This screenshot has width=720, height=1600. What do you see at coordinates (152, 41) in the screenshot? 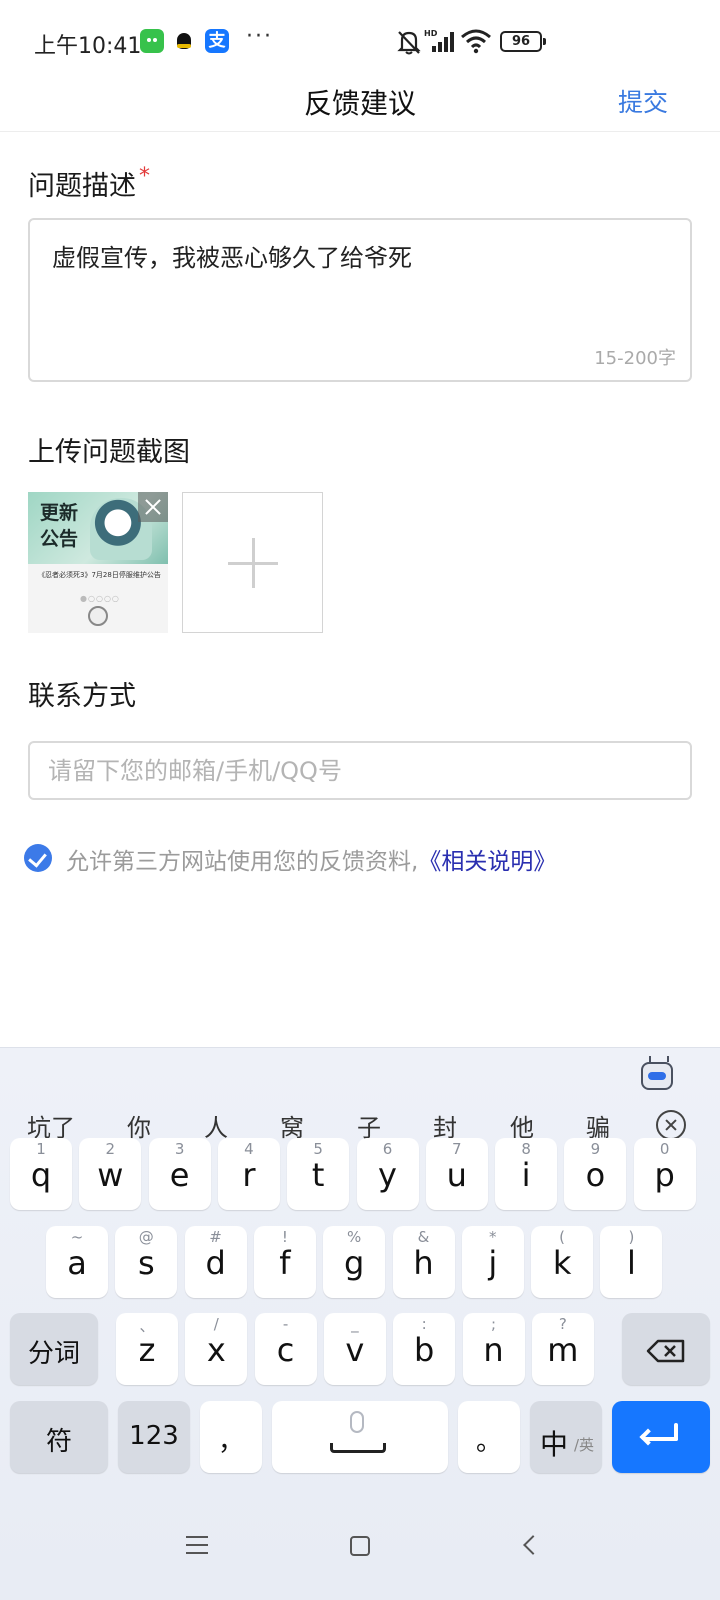
I see `wechat-icon` at bounding box center [152, 41].